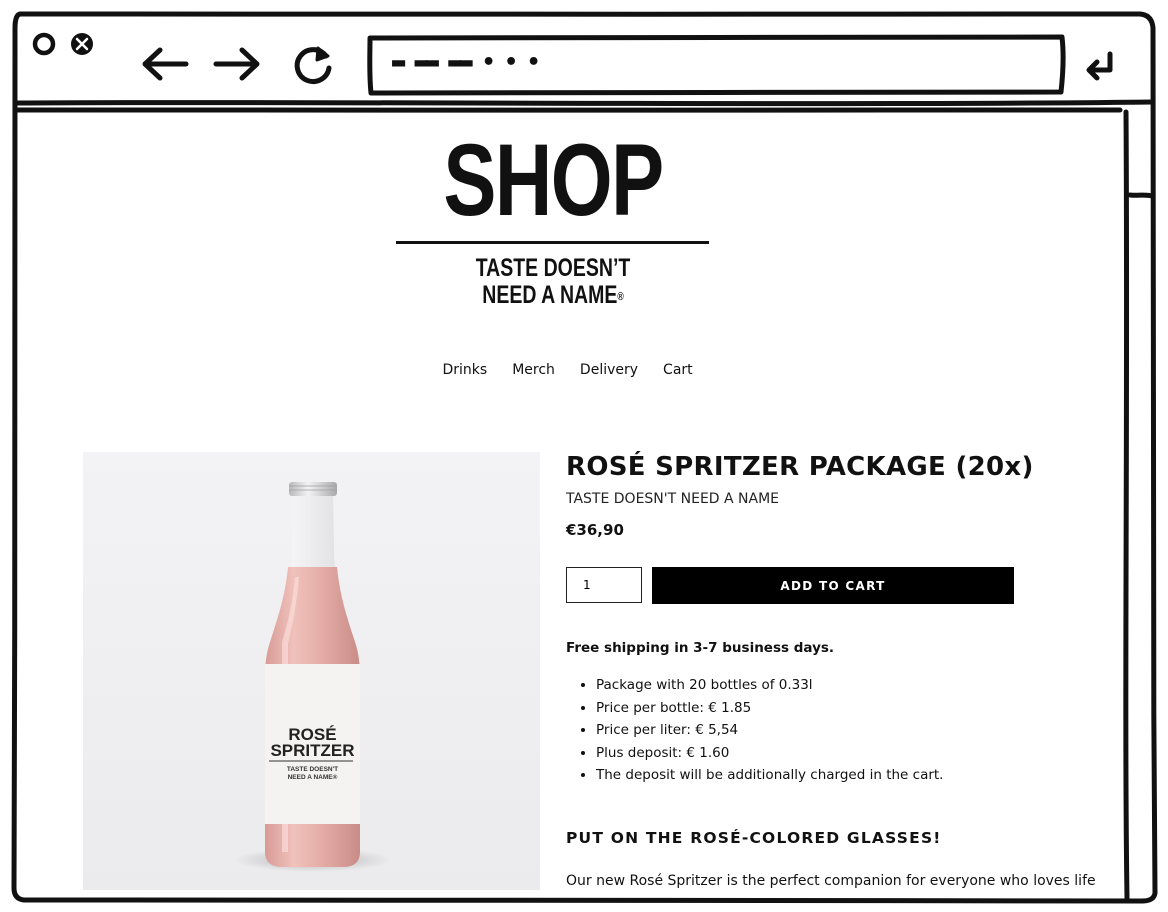 This screenshot has width=1168, height=912. I want to click on tagline: TASTE DOESN’T NEED A NAME®, so click(553, 282).